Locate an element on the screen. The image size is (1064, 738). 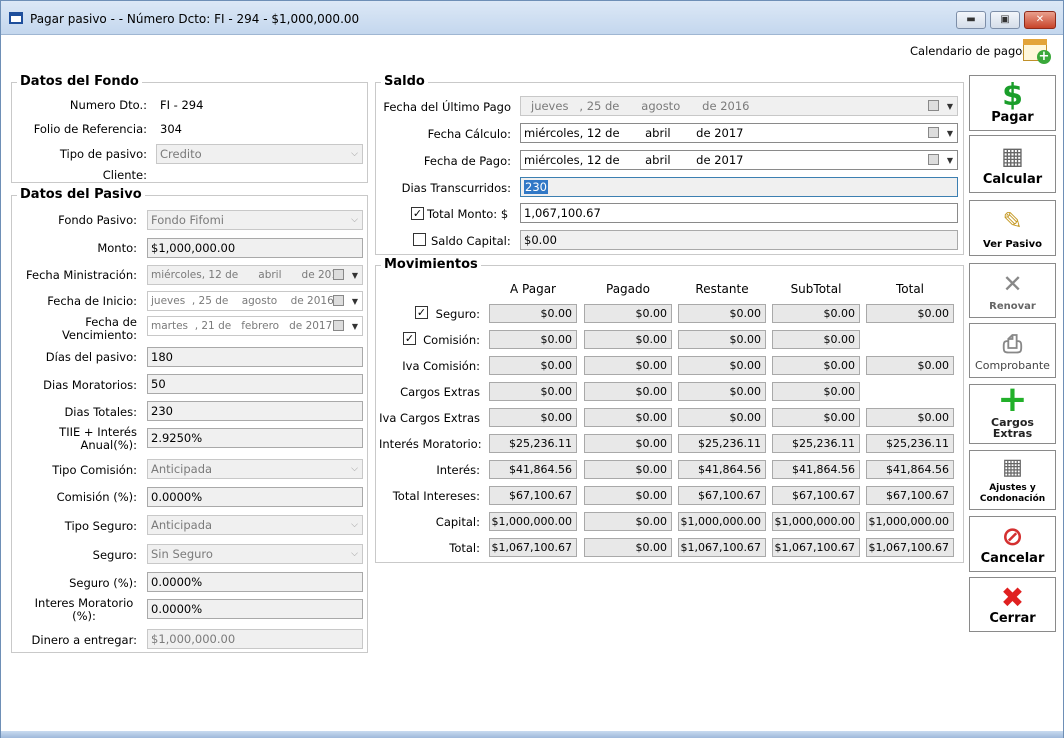
total-monto-field: 1,067,100.67 is located at coordinates (739, 213).